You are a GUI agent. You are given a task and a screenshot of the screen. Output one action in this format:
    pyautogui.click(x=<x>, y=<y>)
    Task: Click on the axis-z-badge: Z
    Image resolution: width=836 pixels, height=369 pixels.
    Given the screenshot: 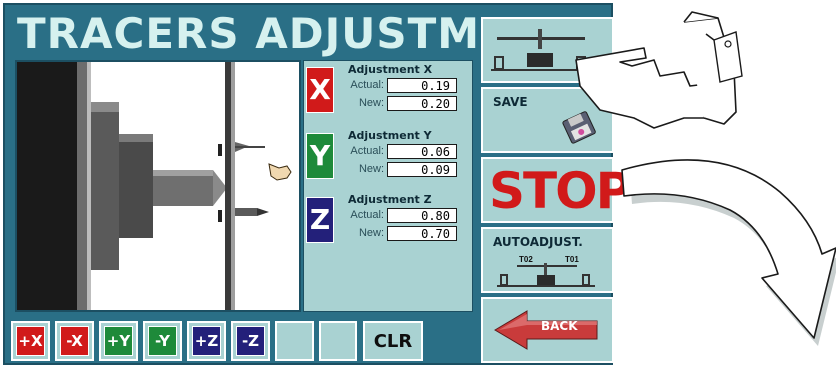 What is the action you would take?
    pyautogui.click(x=320, y=220)
    